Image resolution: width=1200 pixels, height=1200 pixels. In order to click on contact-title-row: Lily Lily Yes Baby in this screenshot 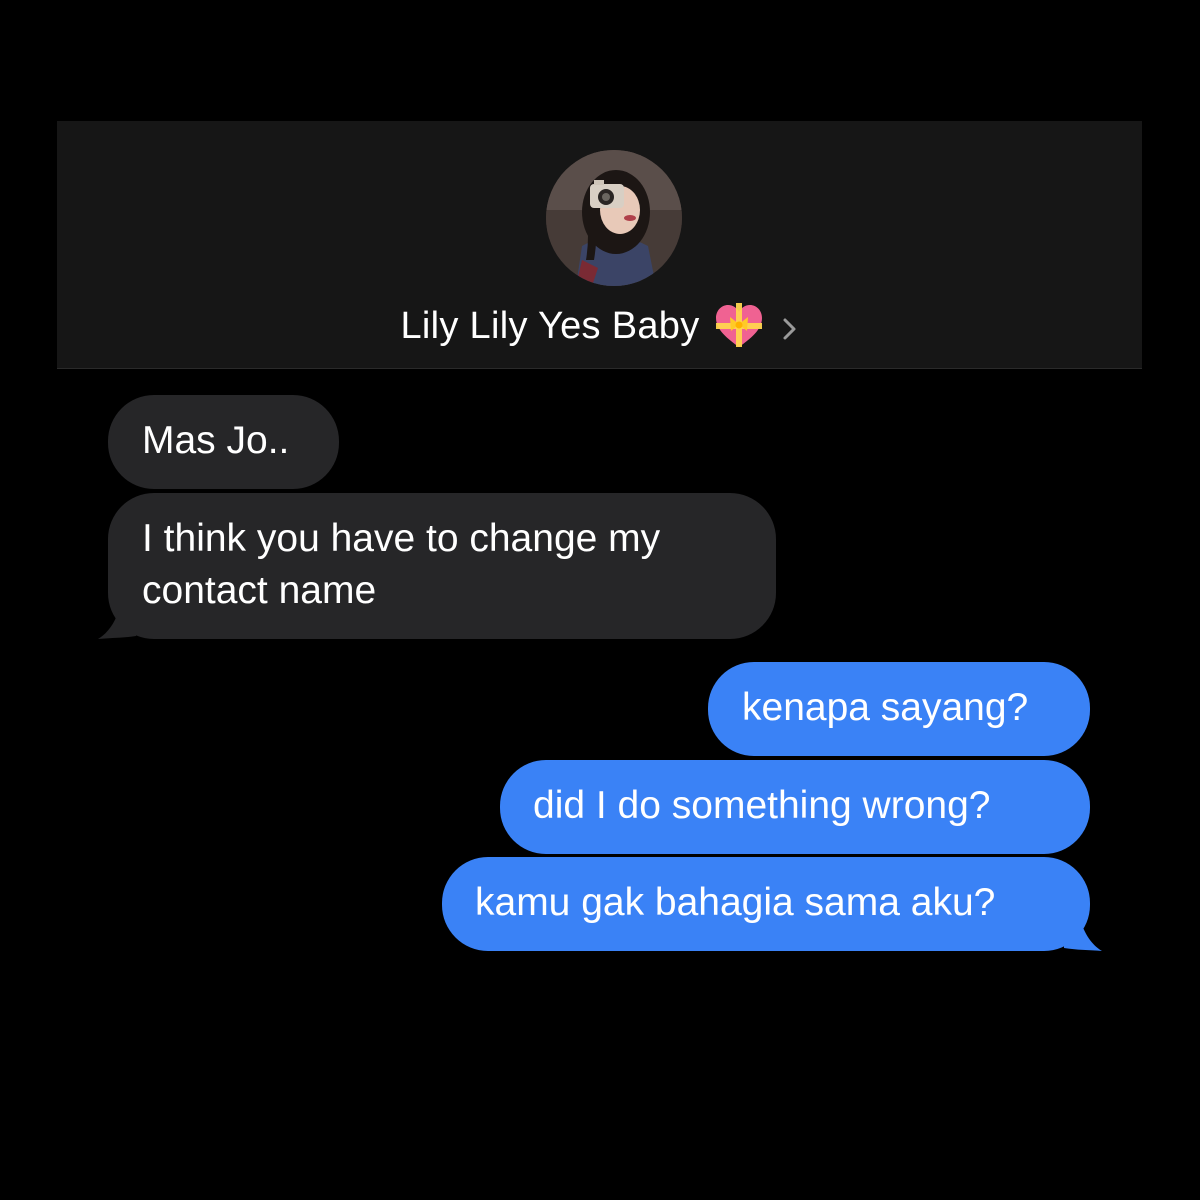, I will do `click(600, 326)`.